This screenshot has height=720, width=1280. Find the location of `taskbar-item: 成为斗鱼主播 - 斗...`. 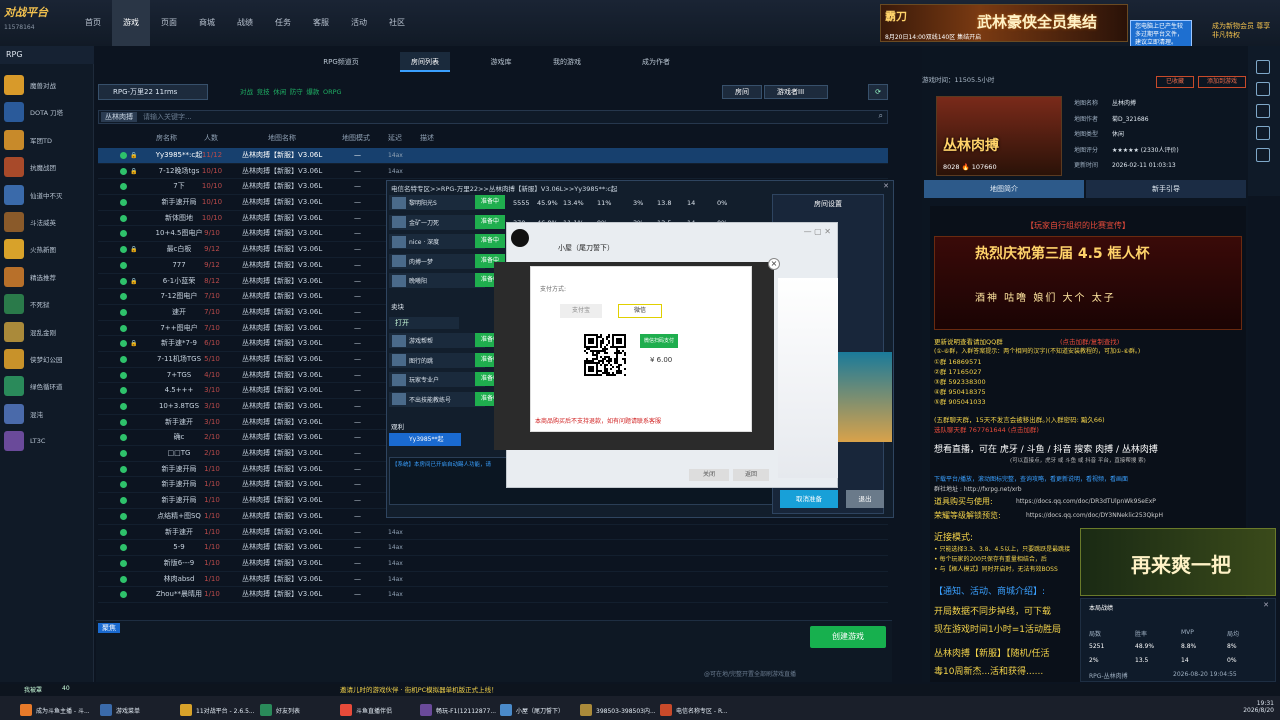

taskbar-item: 成为斗鱼主播 - 斗... is located at coordinates (55, 710).